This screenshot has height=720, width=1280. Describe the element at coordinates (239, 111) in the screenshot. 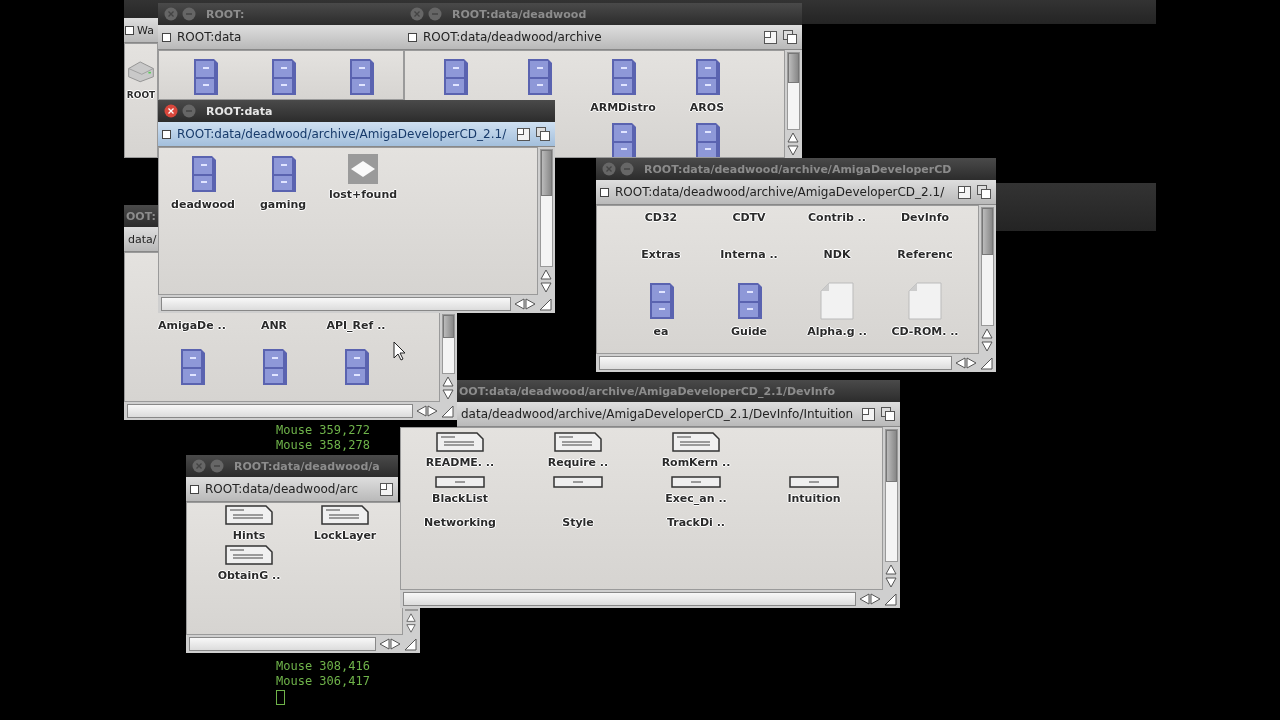

I see `window-title: ROOT:data` at that location.